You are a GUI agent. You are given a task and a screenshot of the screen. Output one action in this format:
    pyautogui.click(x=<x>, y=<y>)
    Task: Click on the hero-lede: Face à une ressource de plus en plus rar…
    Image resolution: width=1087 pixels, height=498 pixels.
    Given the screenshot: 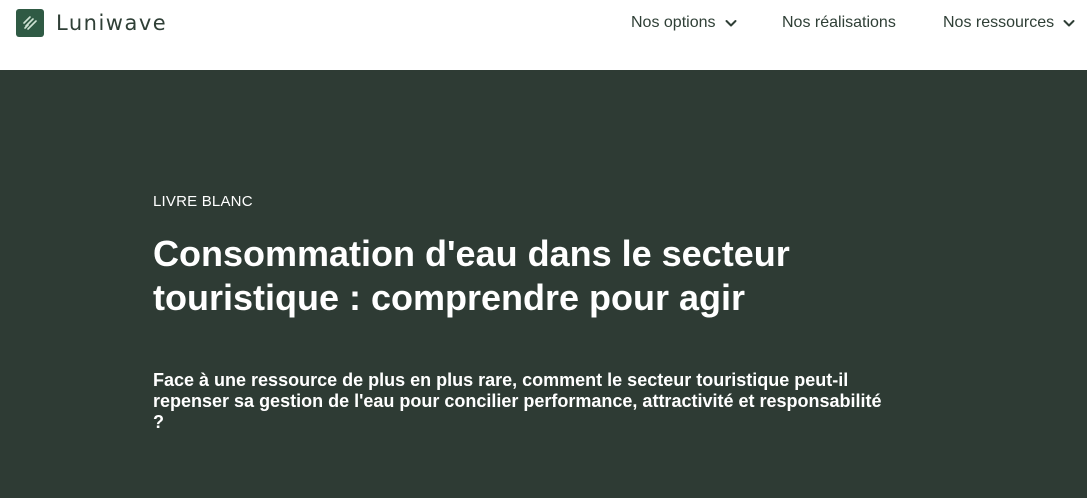 What is the action you would take?
    pyautogui.click(x=517, y=401)
    